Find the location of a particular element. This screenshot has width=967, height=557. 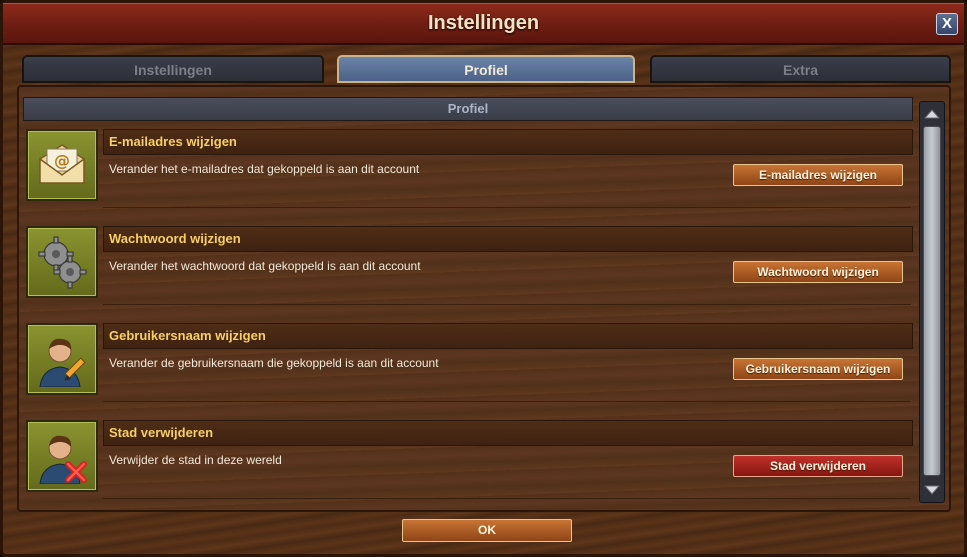

row-title: Stad verwijderen is located at coordinates (161, 432).